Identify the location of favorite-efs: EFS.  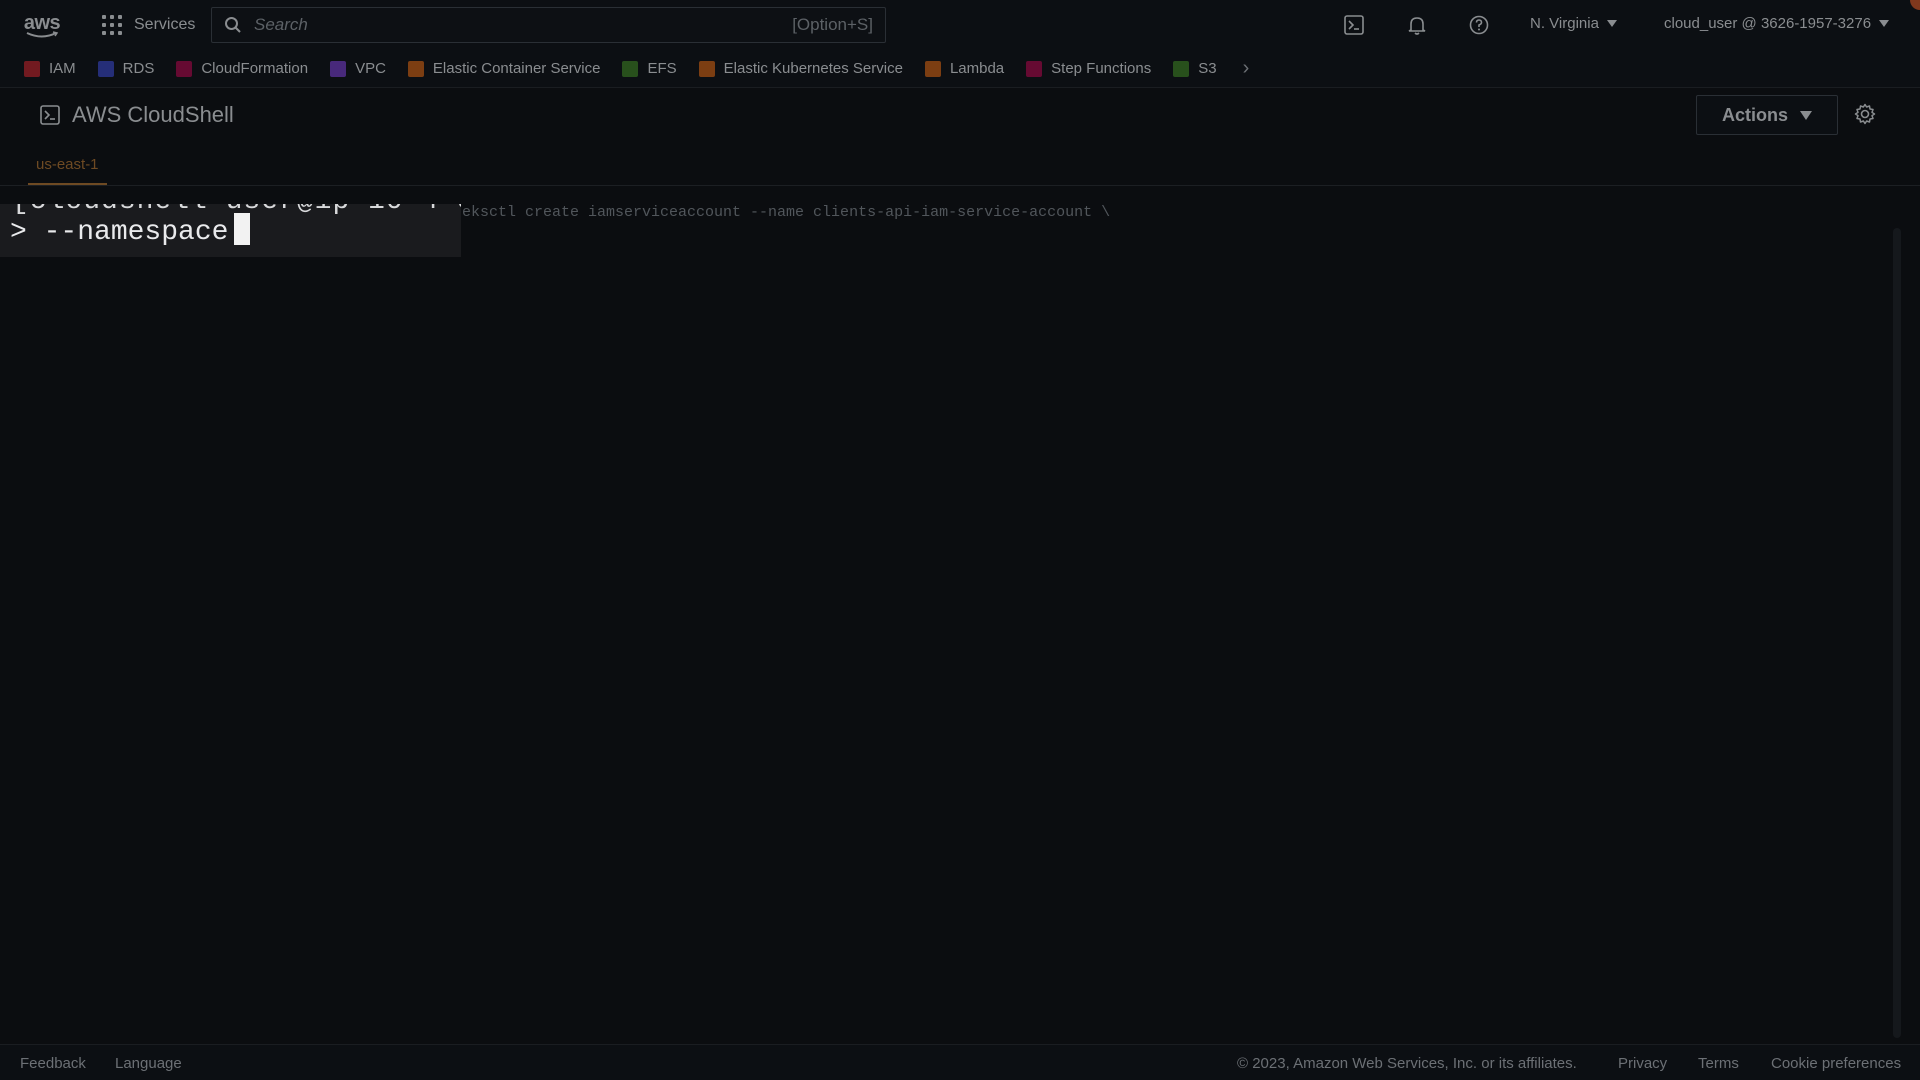
(649, 68).